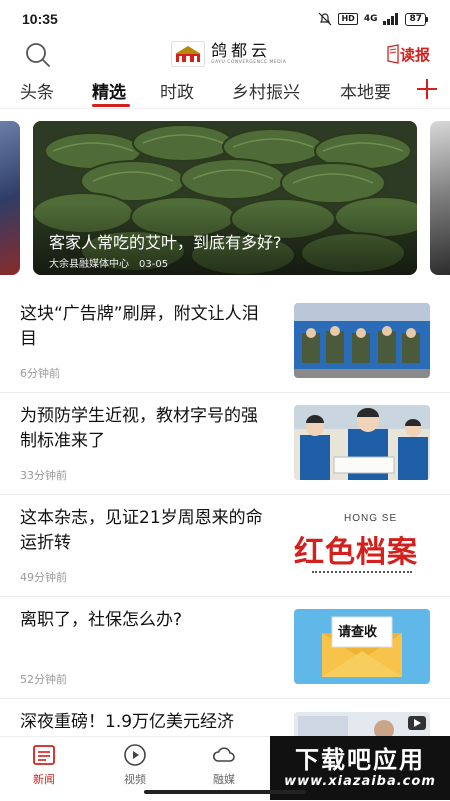 The height and width of the screenshot is (801, 450). Describe the element at coordinates (177, 90) in the screenshot. I see `tab-politics: 时政` at that location.